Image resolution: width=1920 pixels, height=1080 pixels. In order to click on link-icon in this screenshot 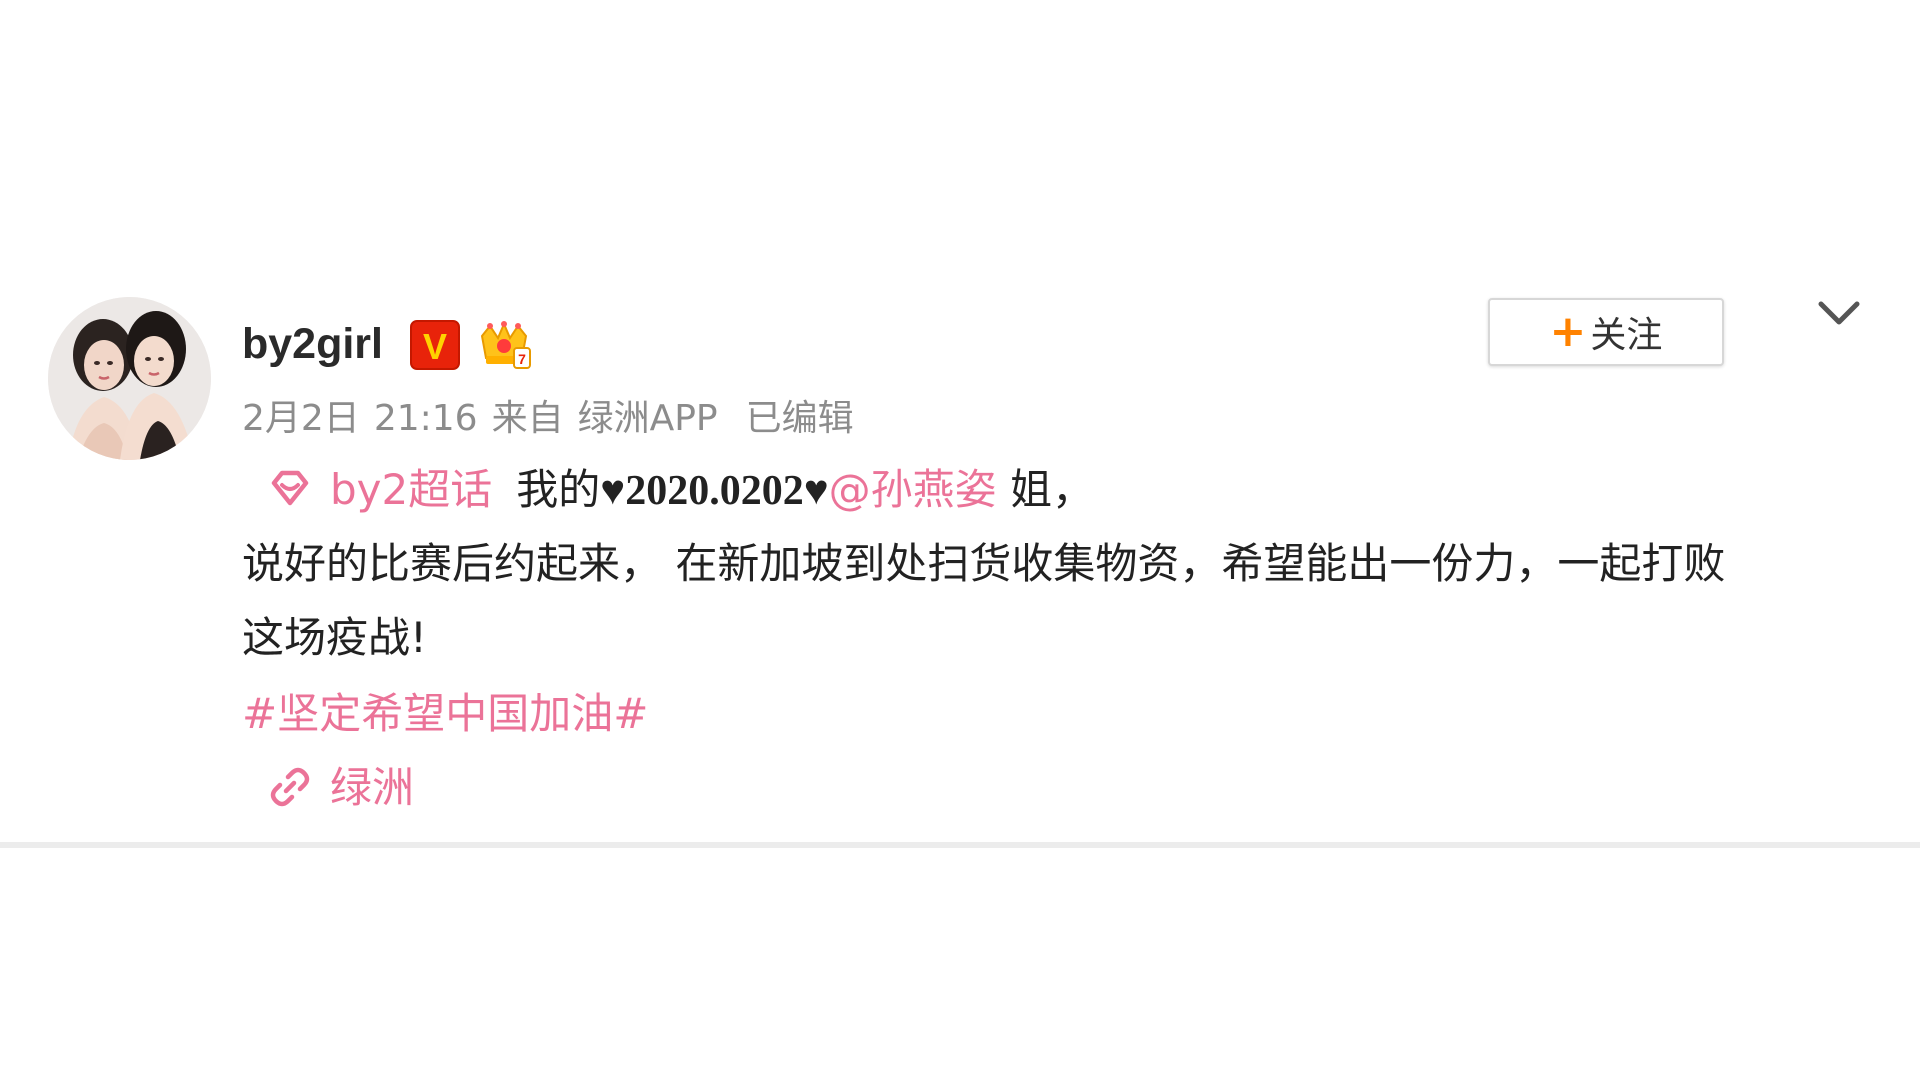, I will do `click(290, 786)`.